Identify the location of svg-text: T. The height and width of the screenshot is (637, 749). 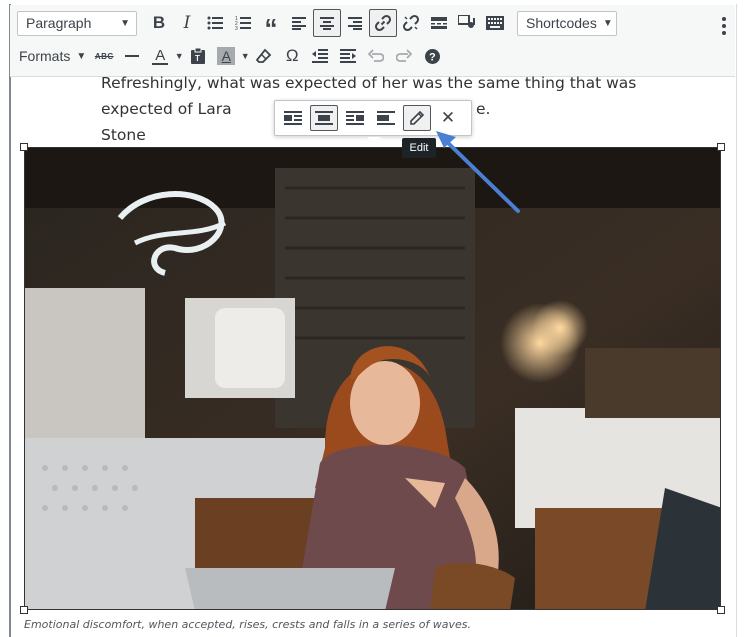
(197, 58).